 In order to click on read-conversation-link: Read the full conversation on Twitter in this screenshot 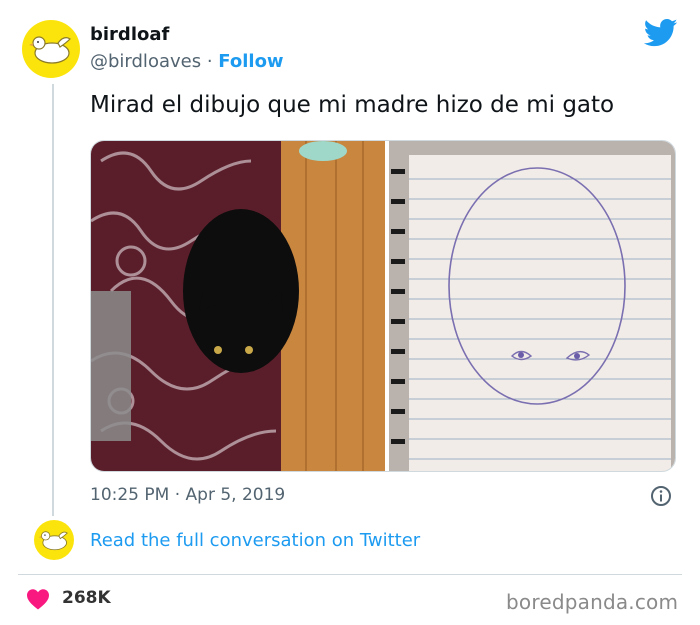, I will do `click(255, 540)`.